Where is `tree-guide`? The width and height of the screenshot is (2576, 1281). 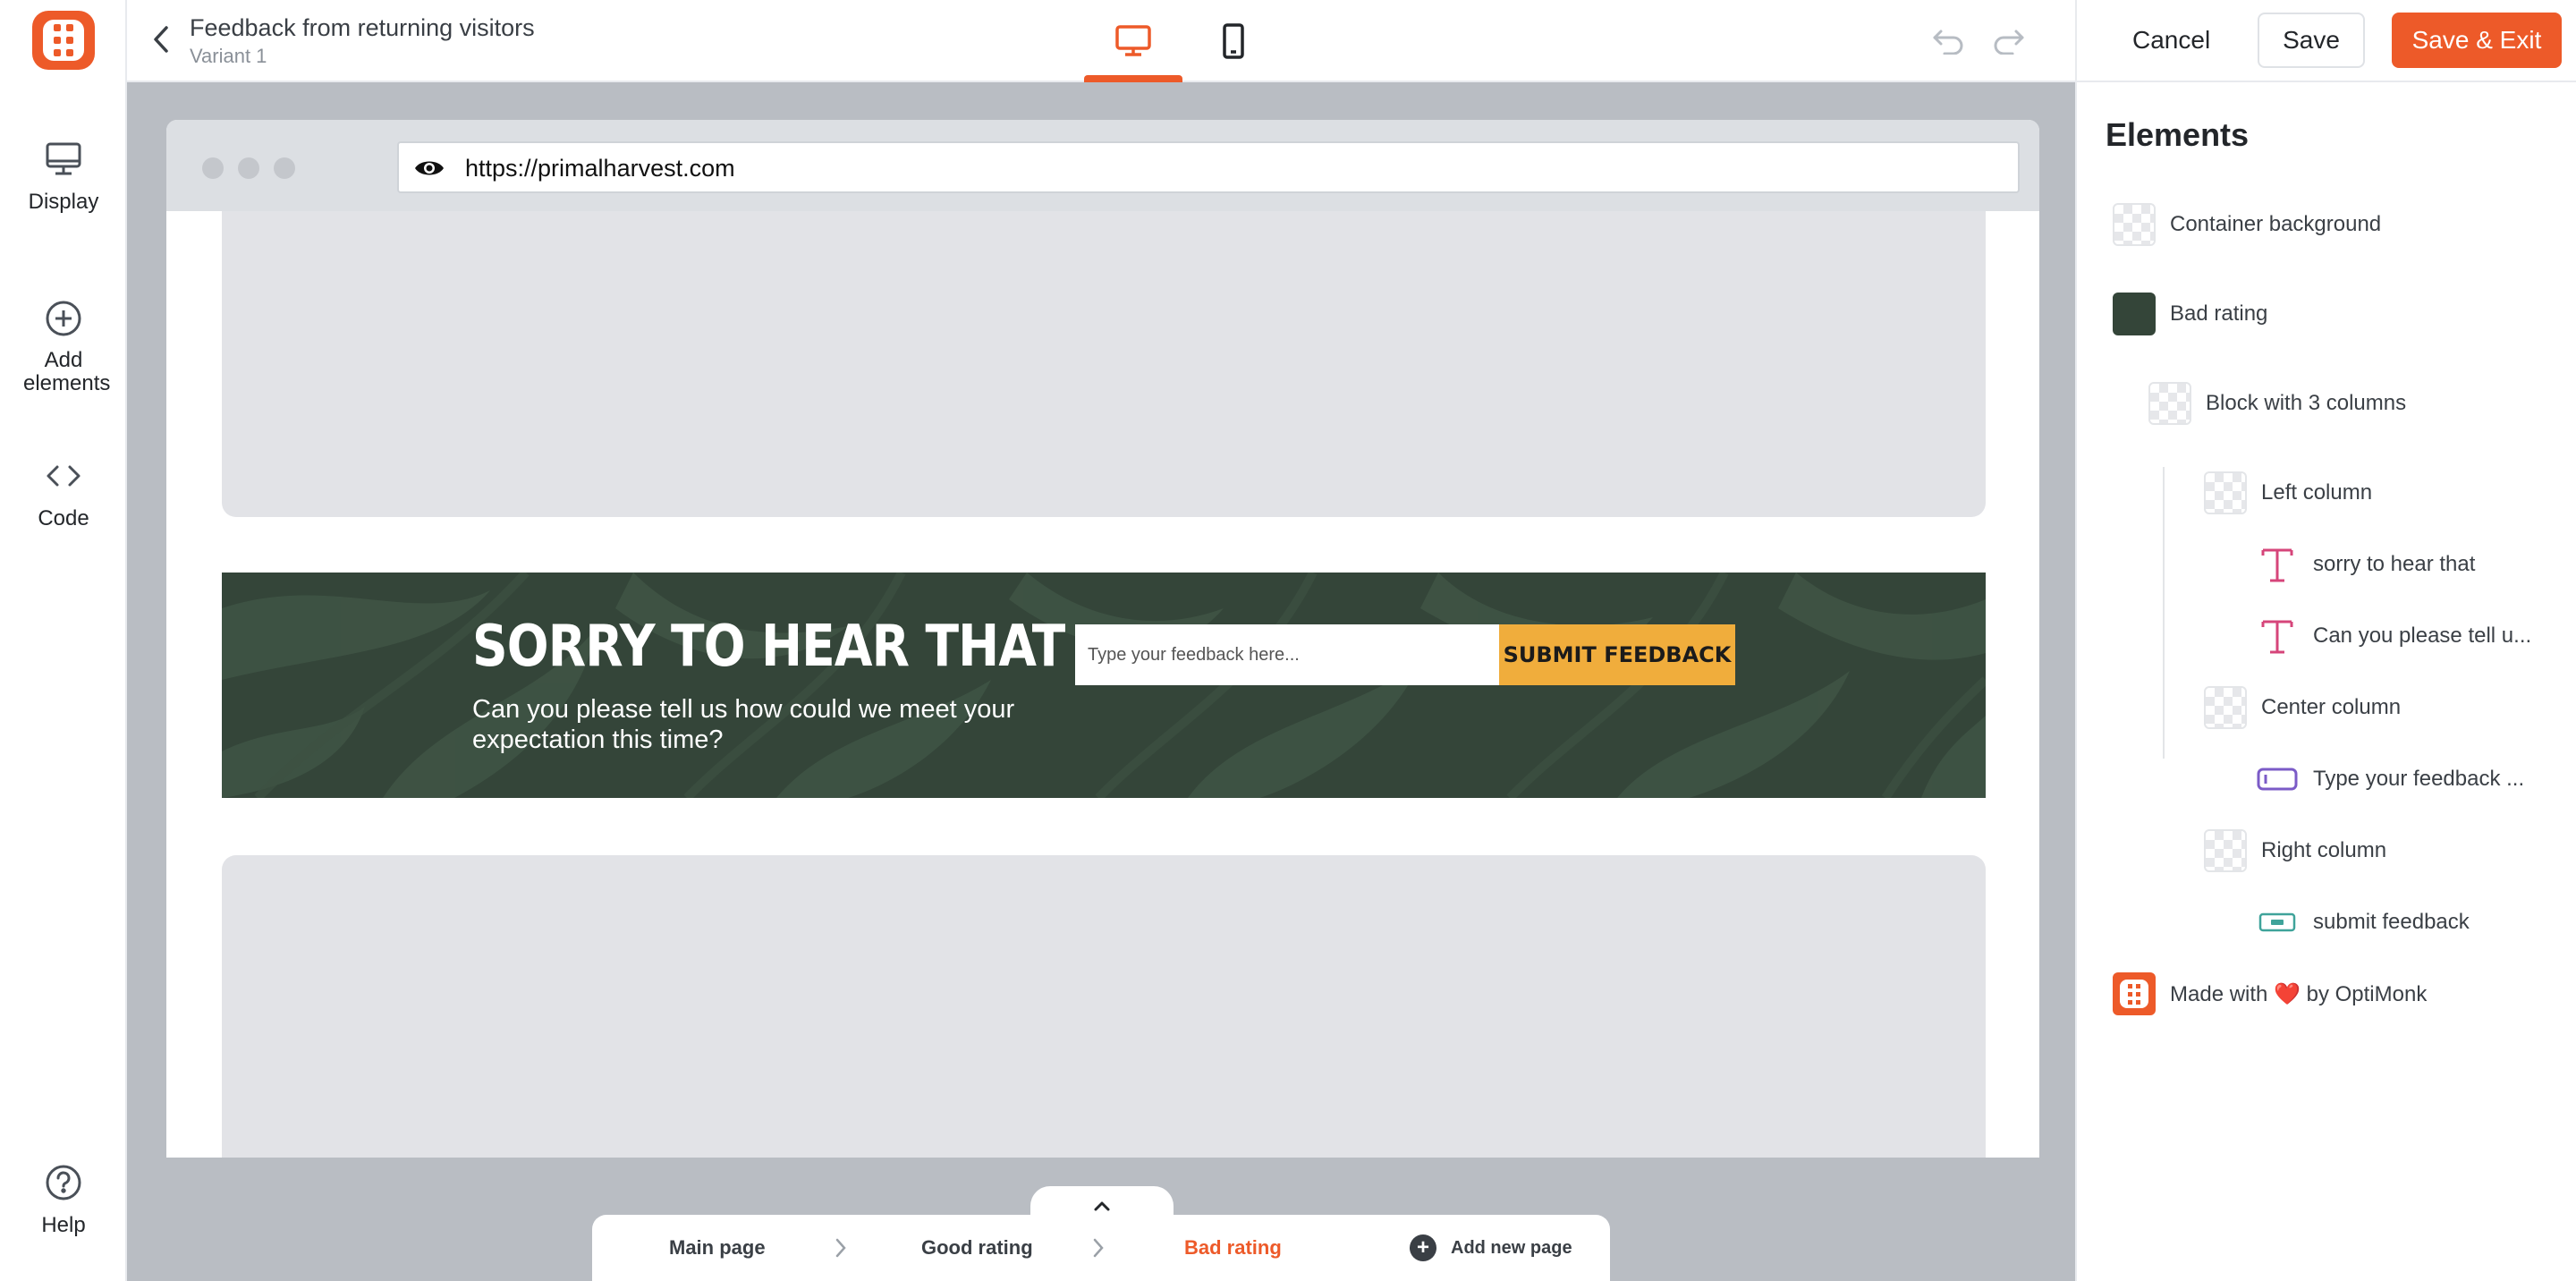
tree-guide is located at coordinates (2164, 613).